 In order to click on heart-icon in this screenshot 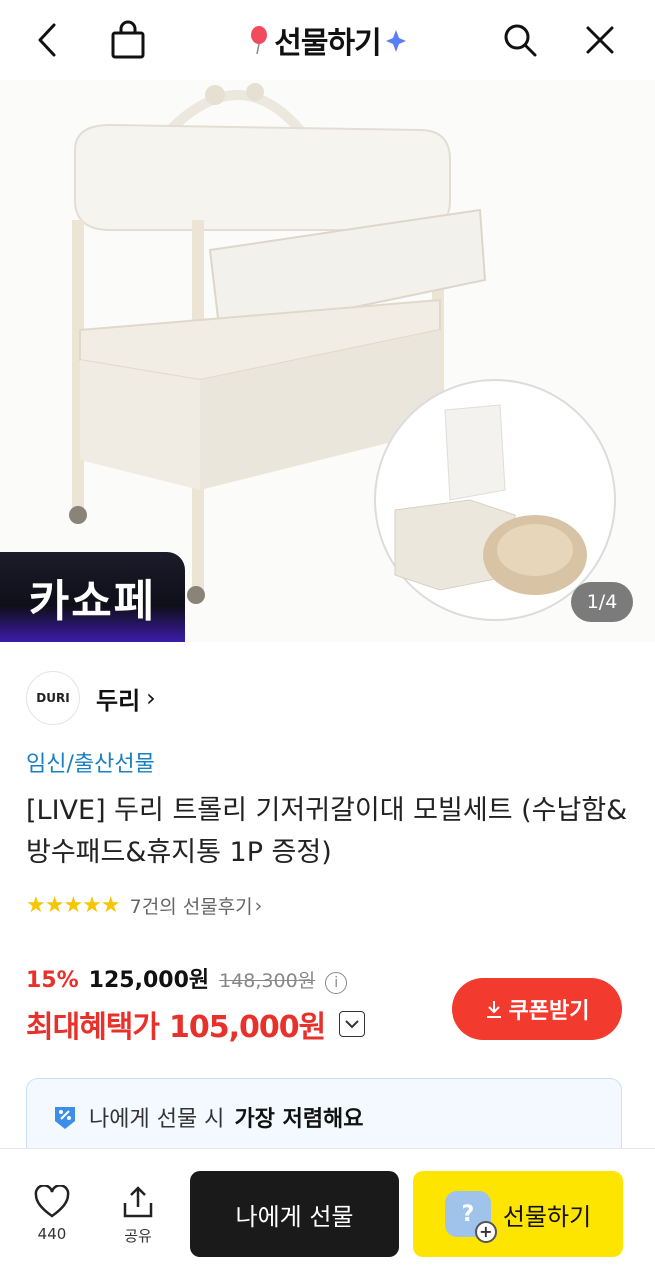, I will do `click(52, 1201)`.